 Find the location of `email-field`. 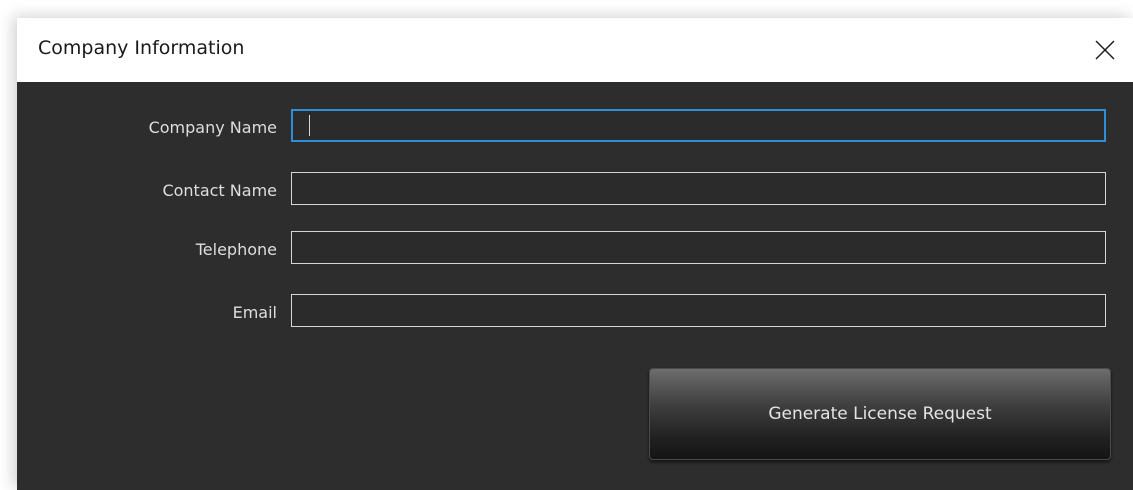

email-field is located at coordinates (698, 310).